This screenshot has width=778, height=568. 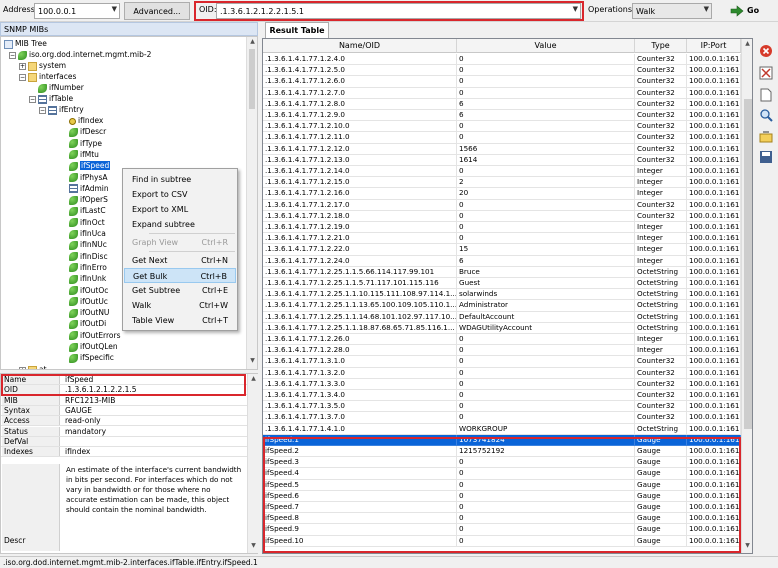 I want to click on tree-node-ifindex: ifIndex, so click(x=86, y=120).